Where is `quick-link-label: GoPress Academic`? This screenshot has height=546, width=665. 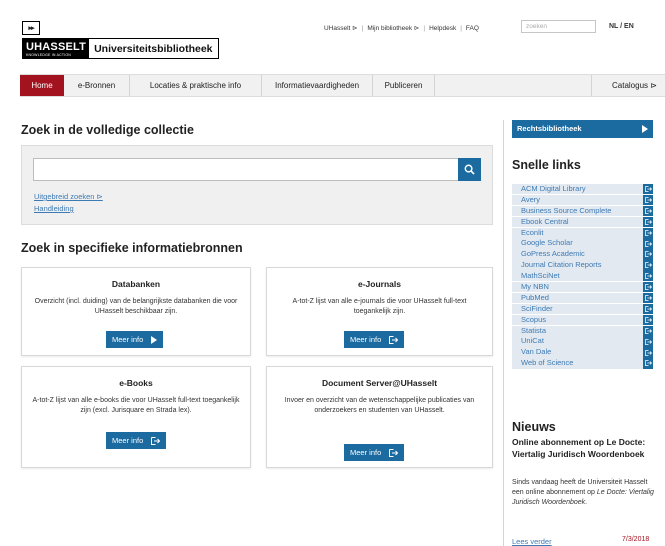 quick-link-label: GoPress Academic is located at coordinates (553, 254).